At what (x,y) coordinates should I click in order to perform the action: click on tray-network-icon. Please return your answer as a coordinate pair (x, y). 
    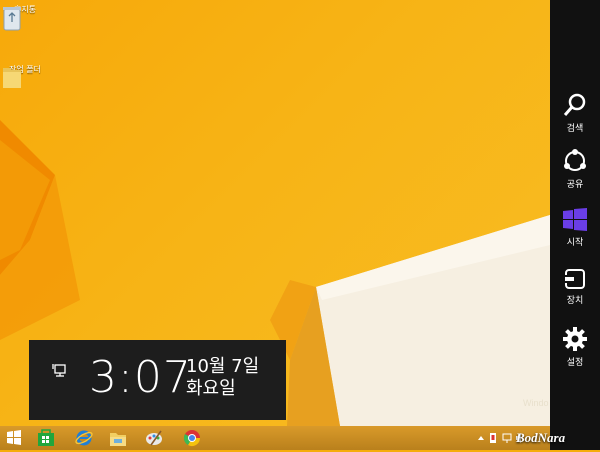
    Looking at the image, I should click on (507, 438).